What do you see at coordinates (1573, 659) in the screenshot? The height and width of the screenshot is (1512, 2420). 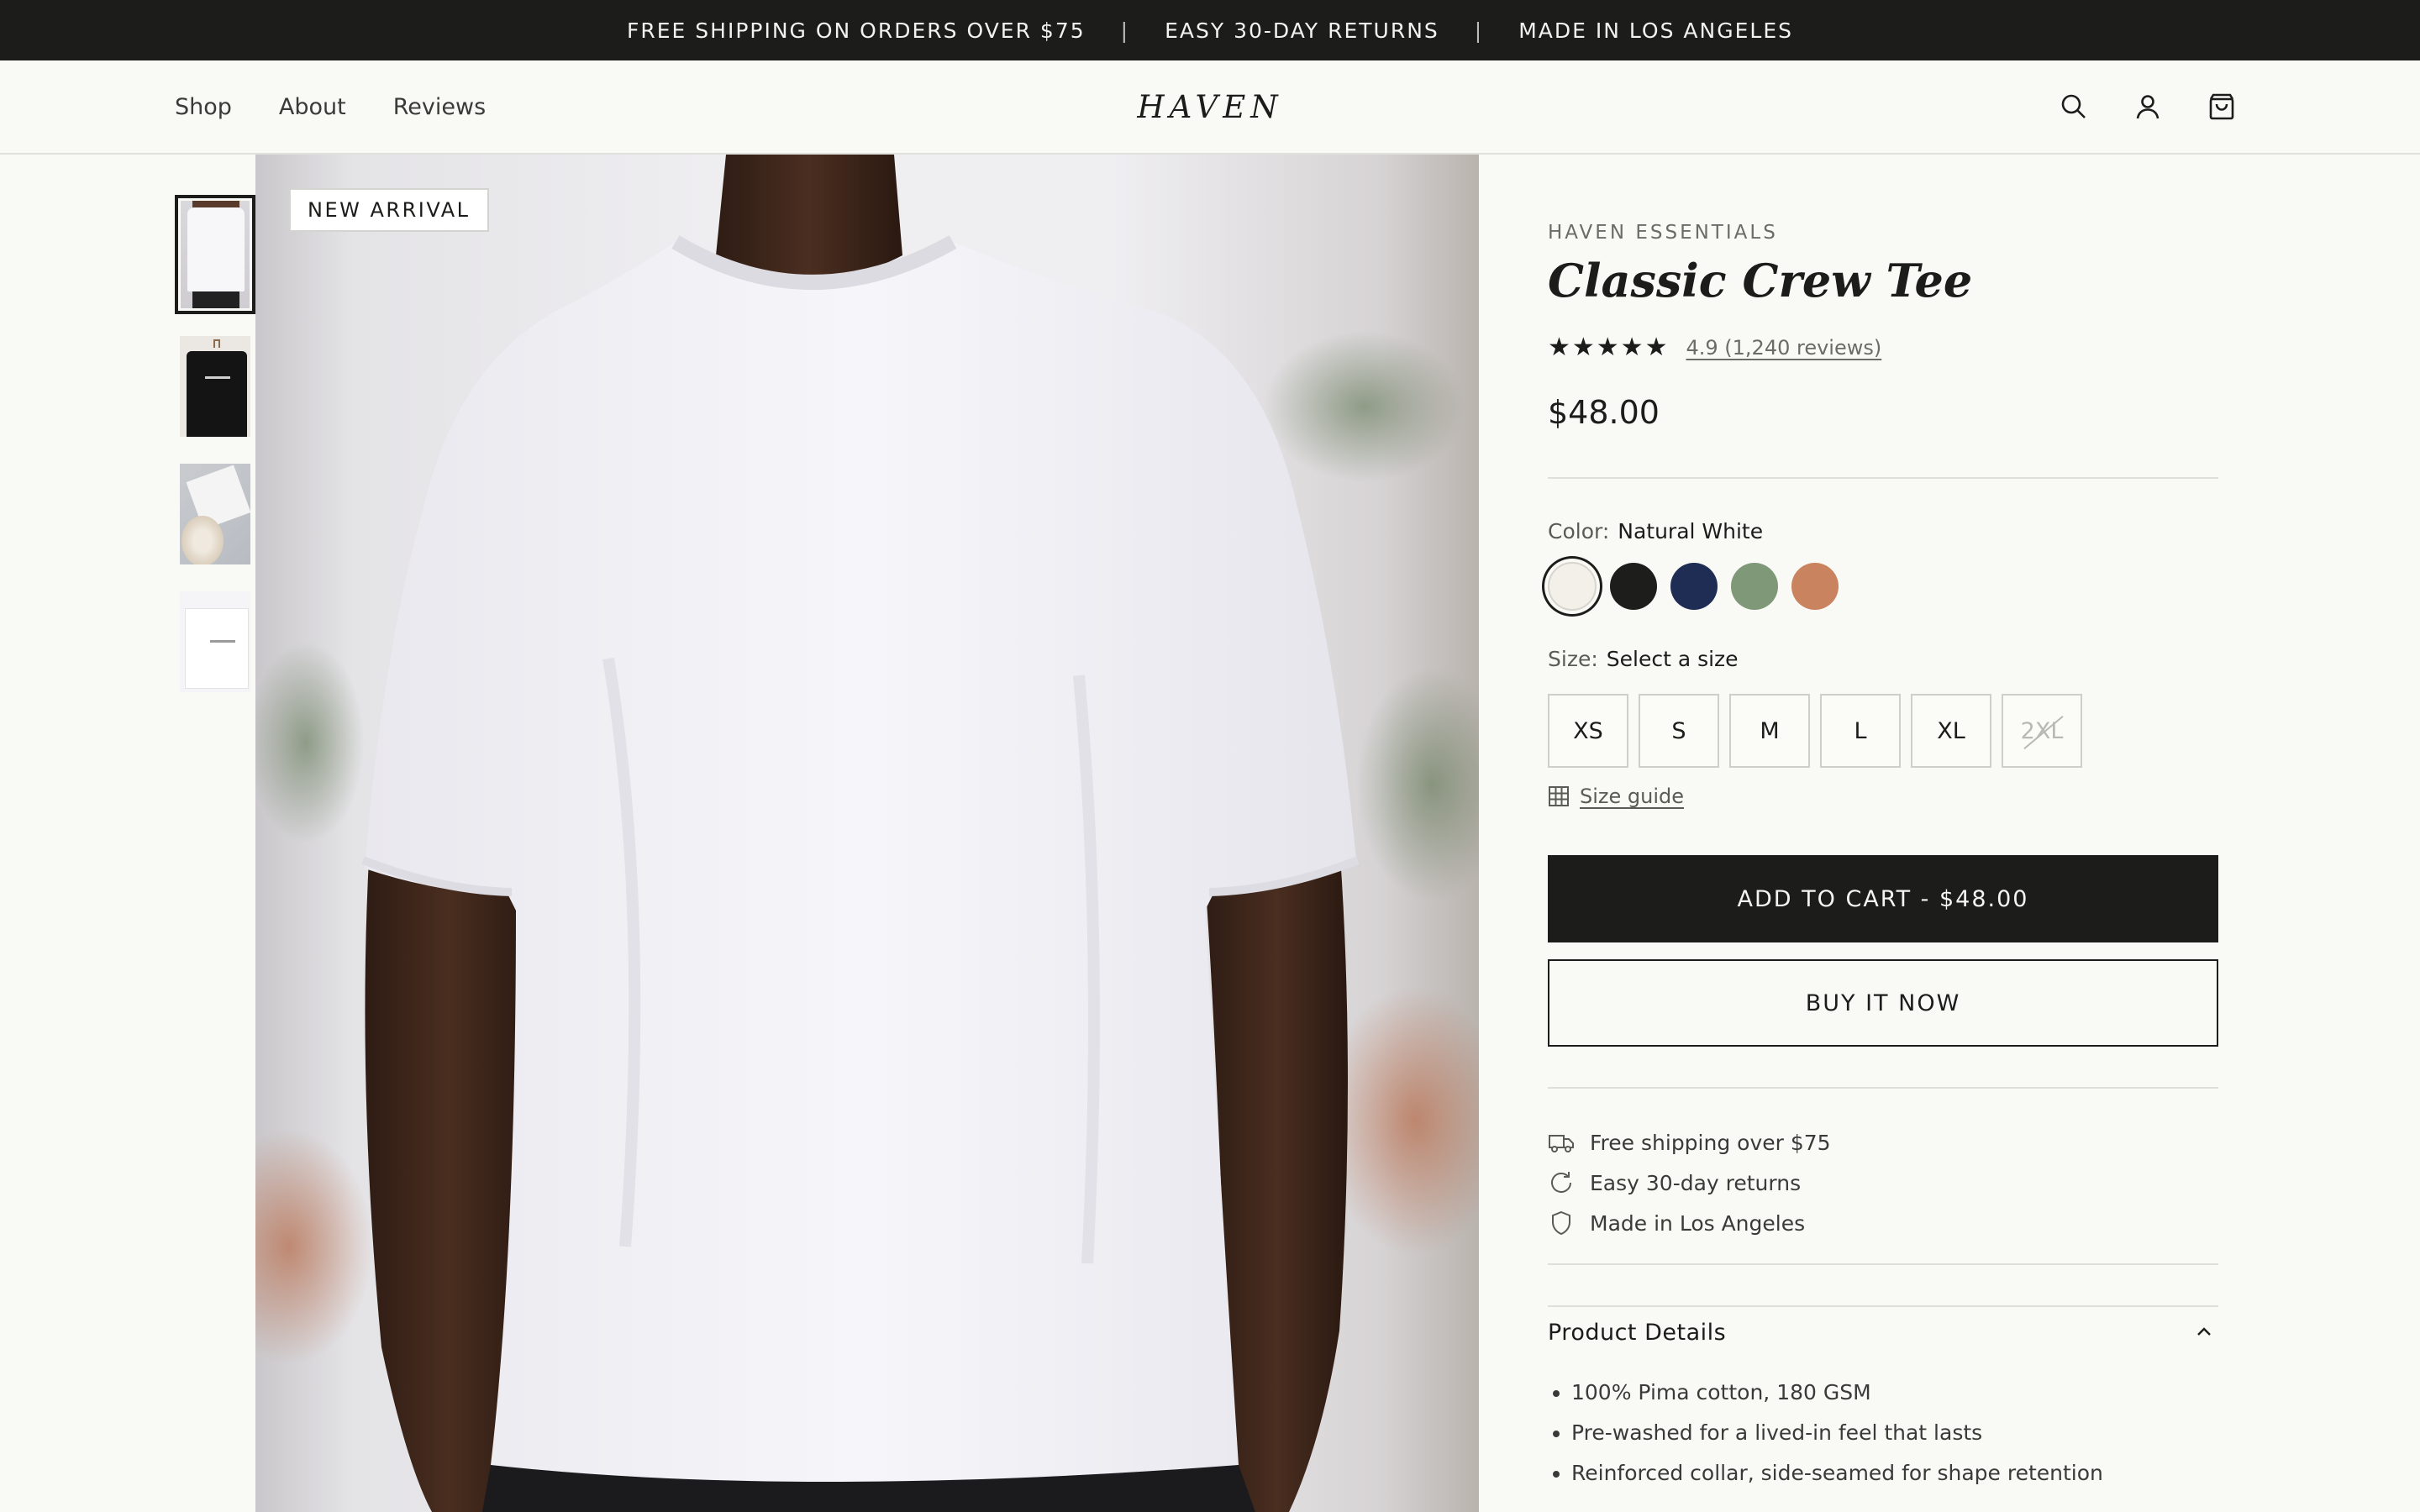 I see `size-label-text: Size:` at bounding box center [1573, 659].